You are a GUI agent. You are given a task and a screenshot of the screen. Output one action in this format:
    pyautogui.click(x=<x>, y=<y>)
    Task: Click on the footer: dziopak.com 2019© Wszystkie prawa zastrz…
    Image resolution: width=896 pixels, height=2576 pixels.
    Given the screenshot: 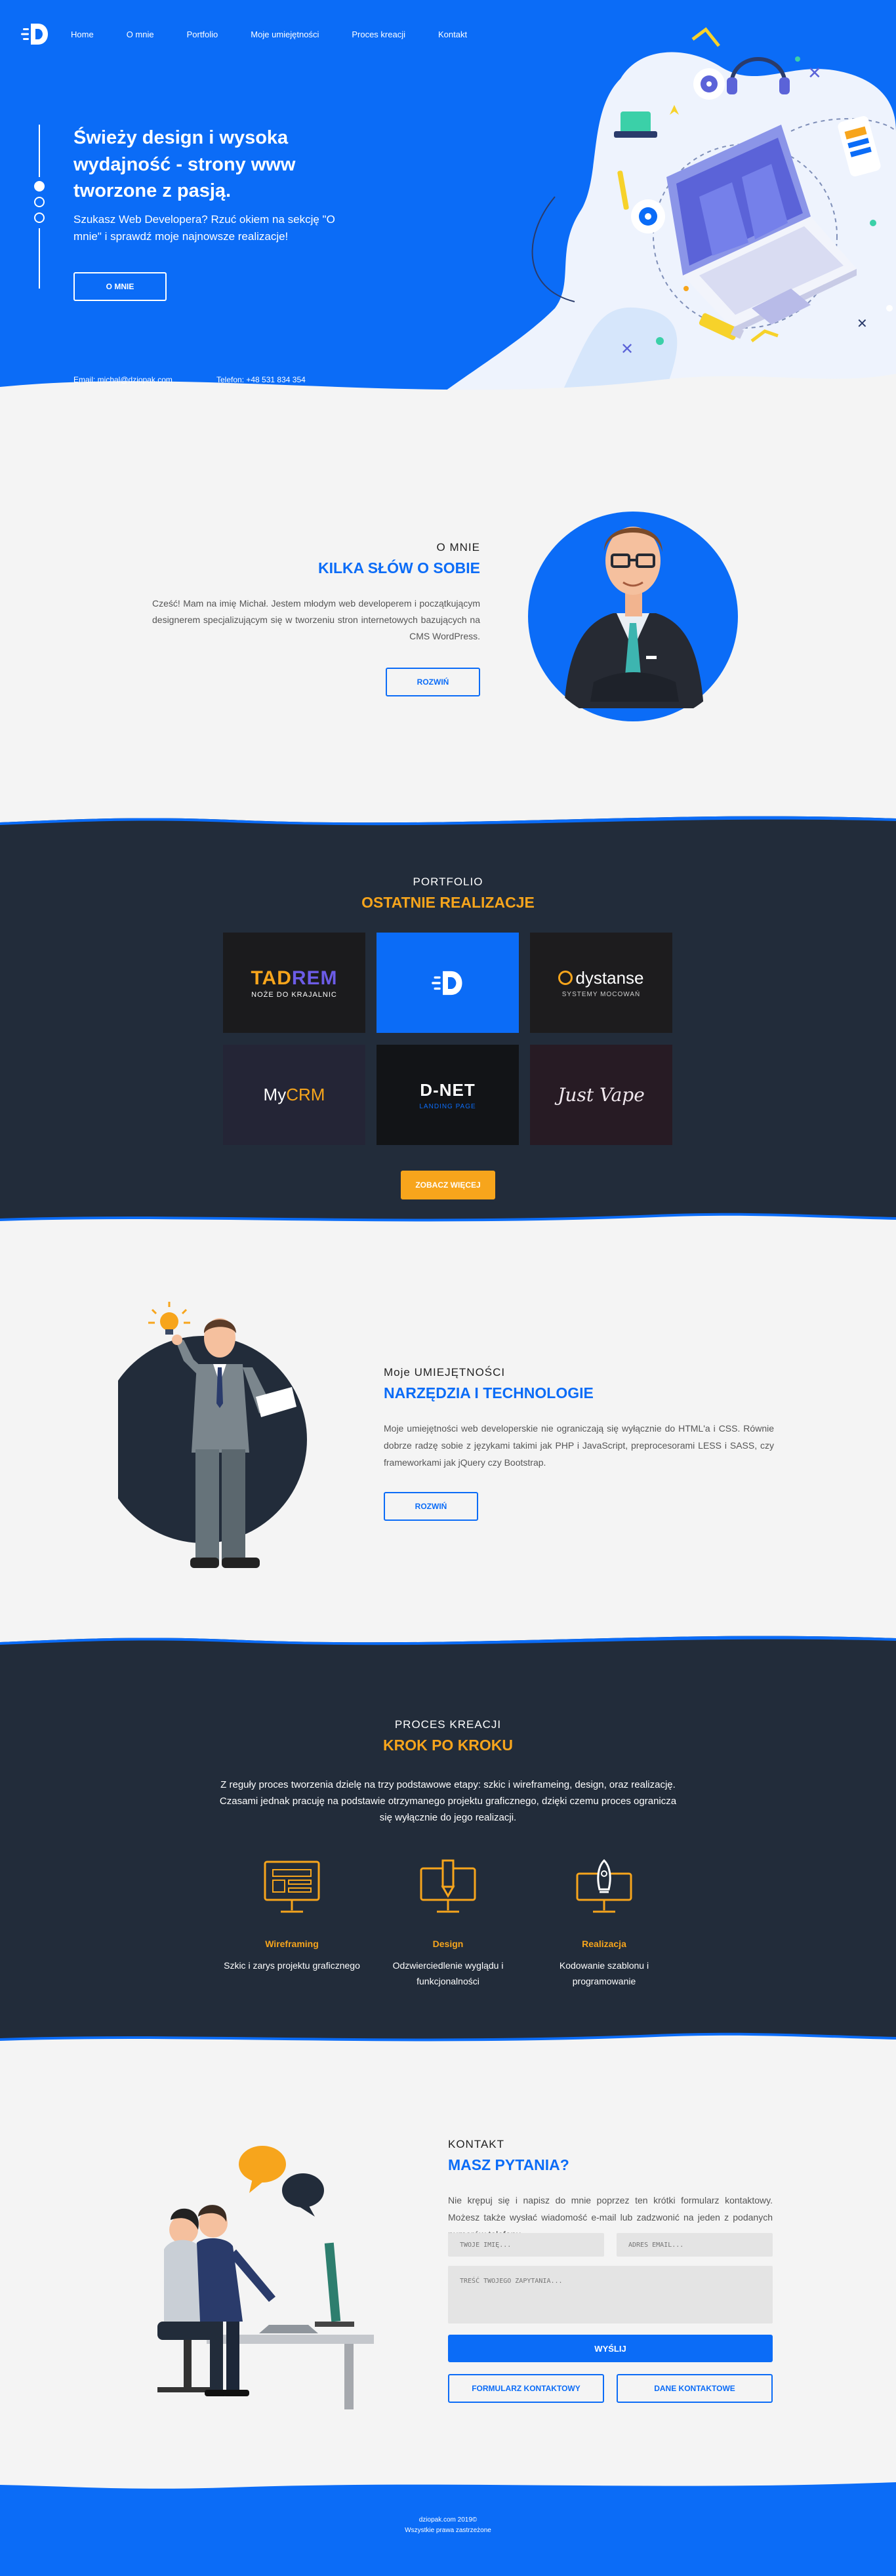 What is the action you would take?
    pyautogui.click(x=448, y=2527)
    